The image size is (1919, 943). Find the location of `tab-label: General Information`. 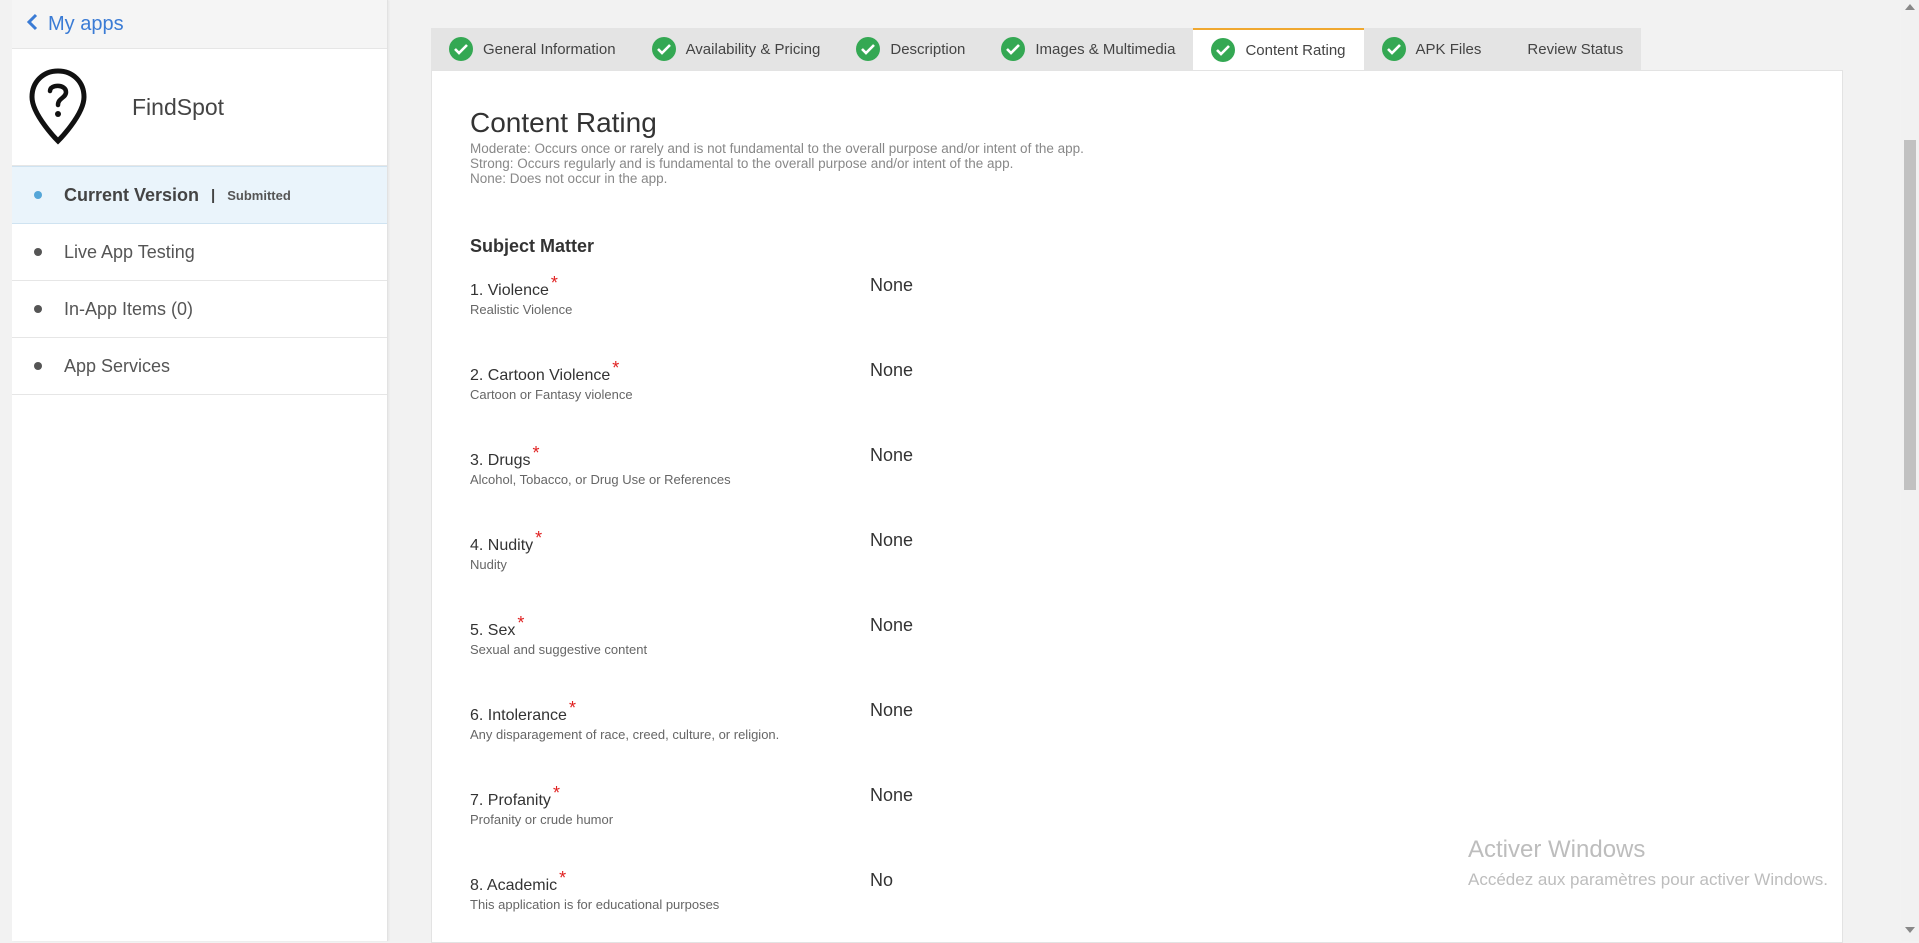

tab-label: General Information is located at coordinates (549, 49).